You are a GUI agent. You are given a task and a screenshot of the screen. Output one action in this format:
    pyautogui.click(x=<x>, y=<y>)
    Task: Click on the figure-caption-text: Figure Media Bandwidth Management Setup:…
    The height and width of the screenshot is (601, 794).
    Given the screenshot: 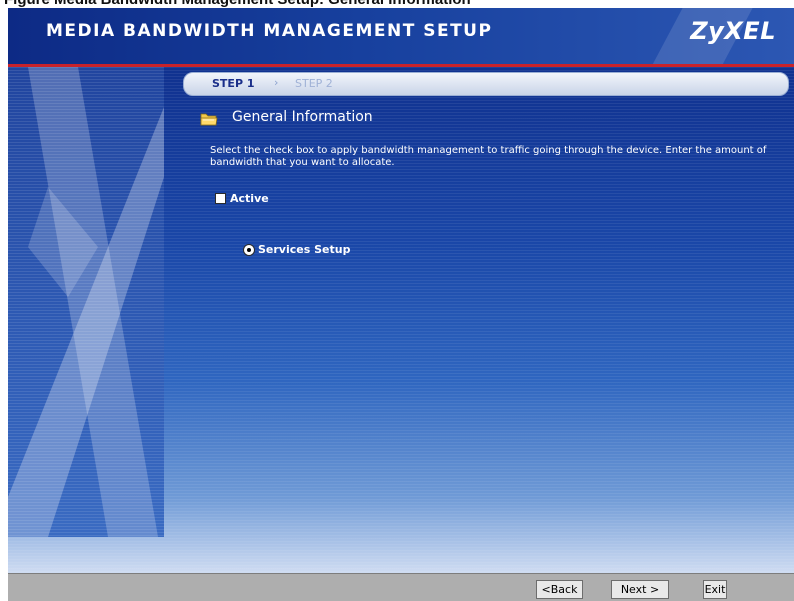 What is the action you would take?
    pyautogui.click(x=237, y=4)
    